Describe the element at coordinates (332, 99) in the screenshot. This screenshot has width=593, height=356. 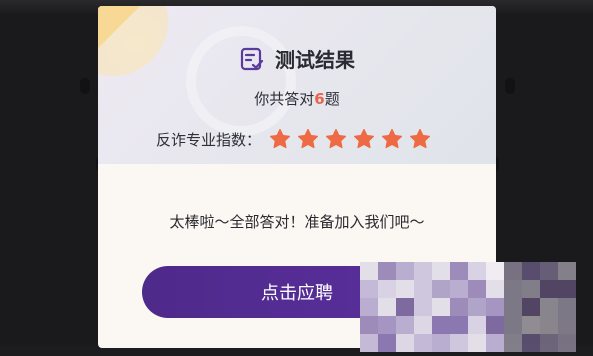
I see `score-suffix: 题` at that location.